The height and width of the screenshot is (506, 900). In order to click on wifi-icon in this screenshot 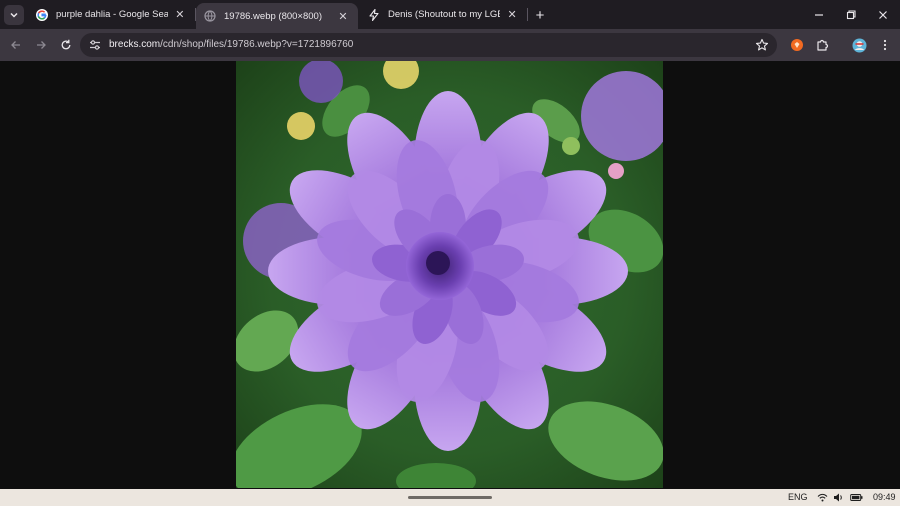, I will do `click(822, 497)`.